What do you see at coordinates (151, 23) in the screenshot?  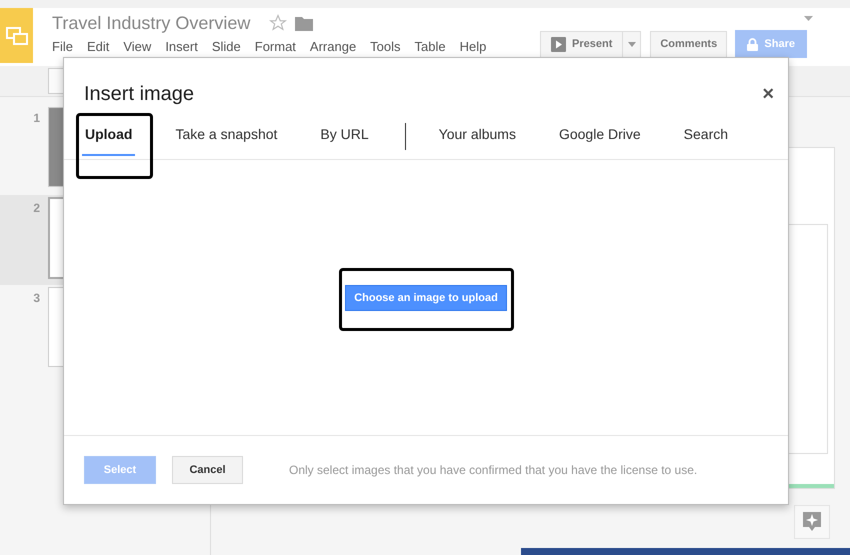 I see `document-title: Travel Industry Overview` at bounding box center [151, 23].